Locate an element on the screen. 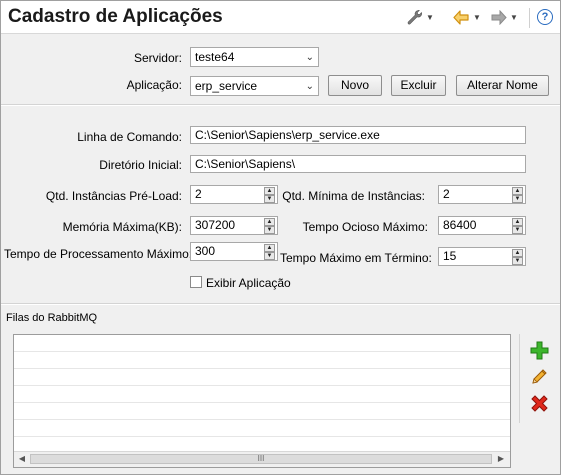  queue-actions-panel is located at coordinates (538, 378).